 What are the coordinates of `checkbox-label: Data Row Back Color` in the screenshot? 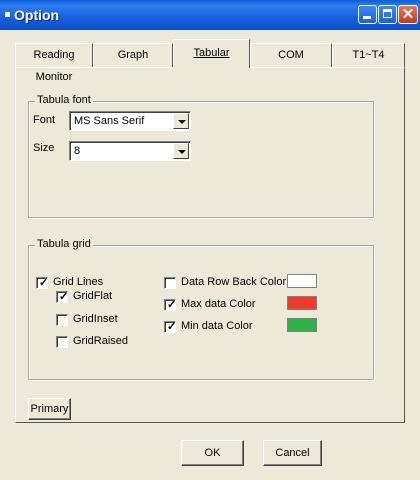 It's located at (234, 282).